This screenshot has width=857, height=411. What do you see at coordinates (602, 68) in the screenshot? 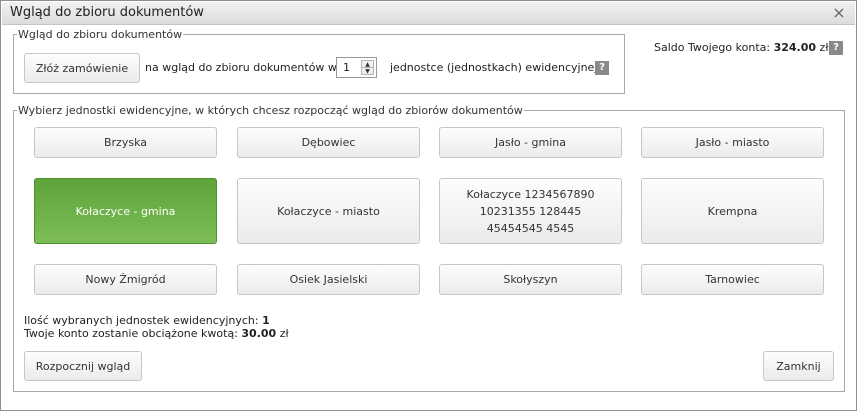
I see `order-help-icon: ?` at bounding box center [602, 68].